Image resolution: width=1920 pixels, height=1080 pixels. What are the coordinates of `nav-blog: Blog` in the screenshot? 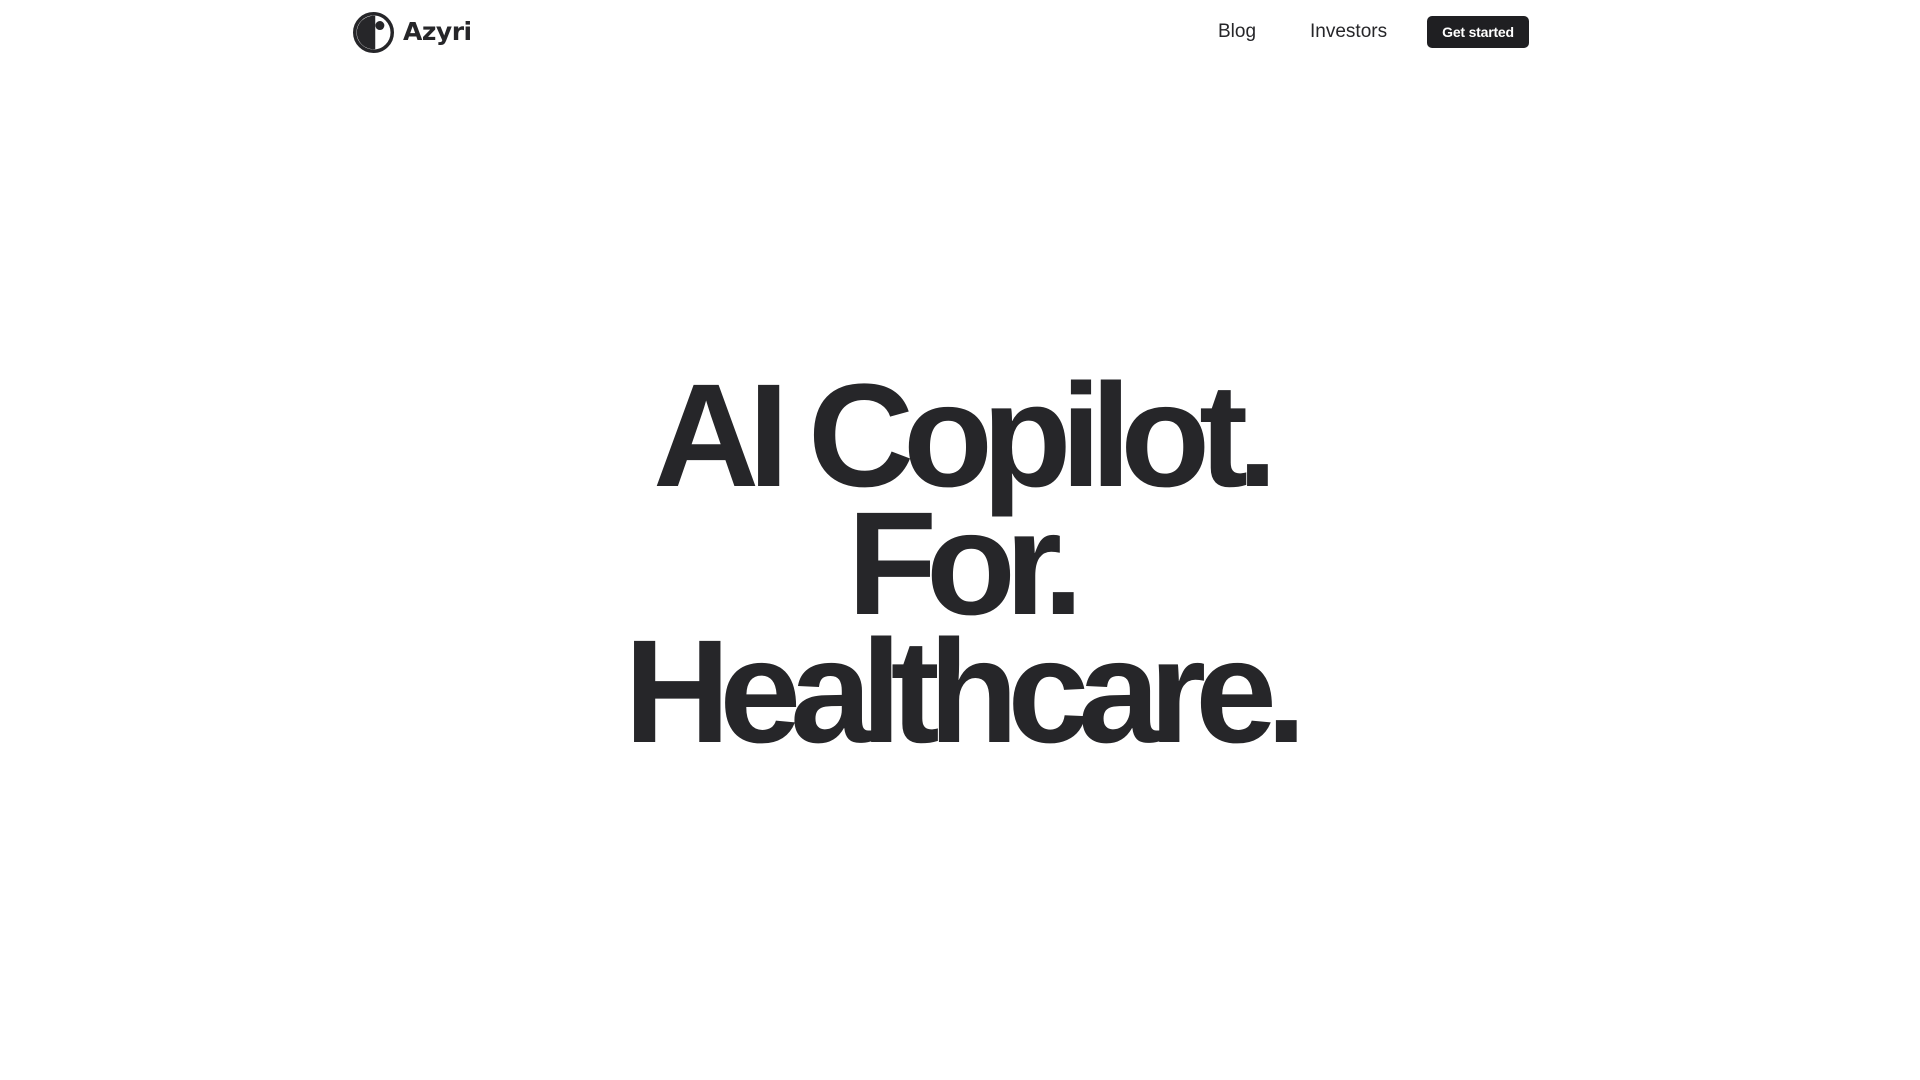 It's located at (1237, 32).